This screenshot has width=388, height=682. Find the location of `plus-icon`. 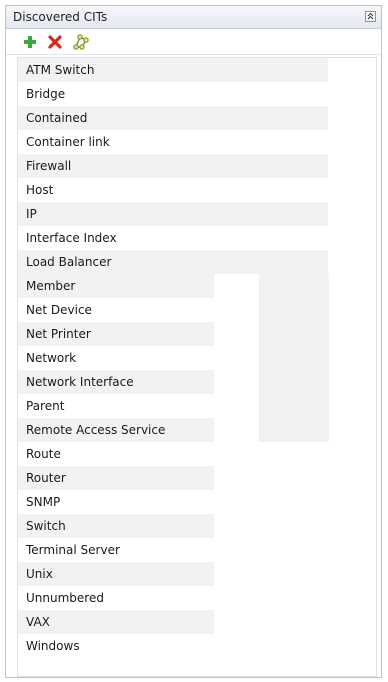

plus-icon is located at coordinates (30, 42).